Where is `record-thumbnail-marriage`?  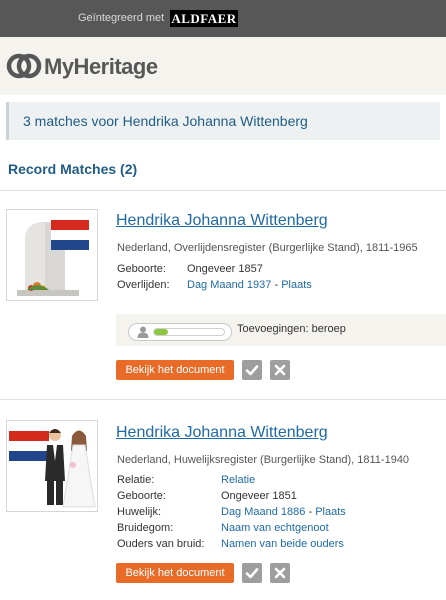
record-thumbnail-marriage is located at coordinates (52, 466).